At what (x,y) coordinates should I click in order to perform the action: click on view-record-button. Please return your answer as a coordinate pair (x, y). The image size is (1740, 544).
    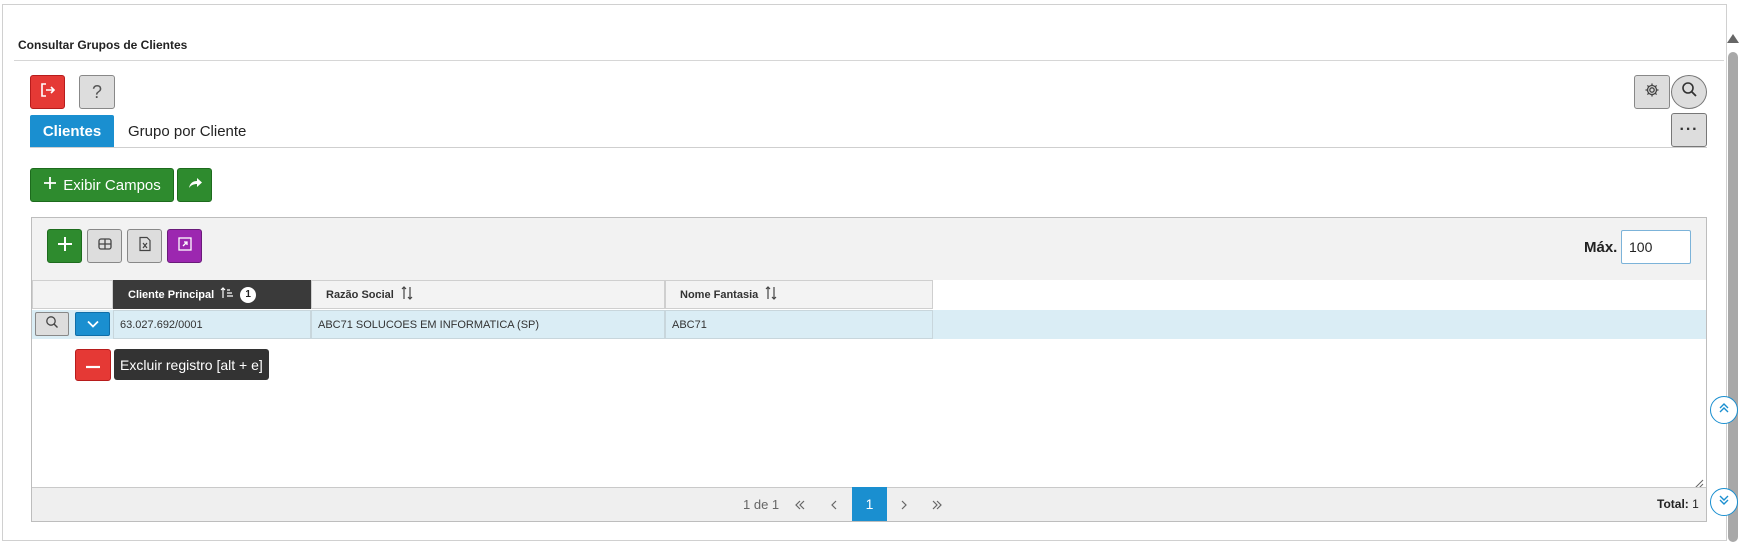
    Looking at the image, I should click on (52, 324).